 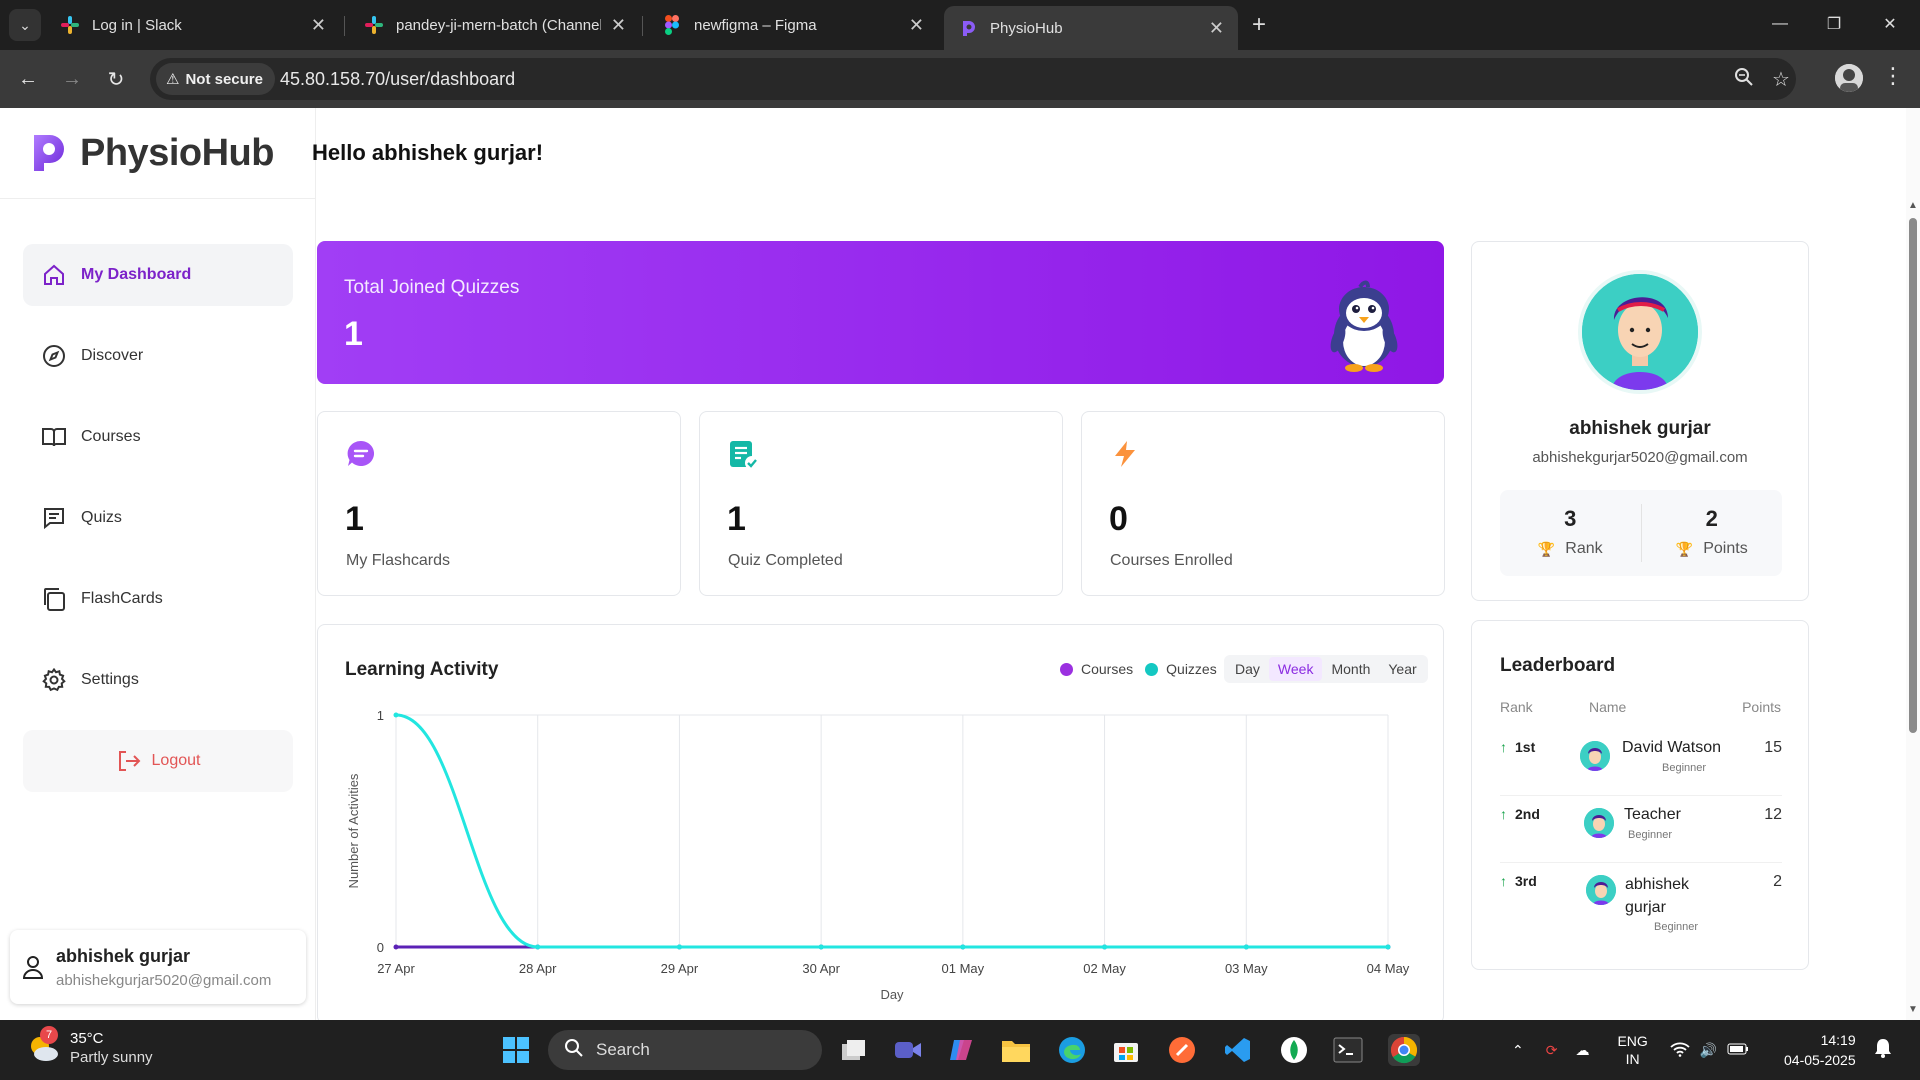 I want to click on show-hidden-icons-icon: ⌃, so click(x=1518, y=1050).